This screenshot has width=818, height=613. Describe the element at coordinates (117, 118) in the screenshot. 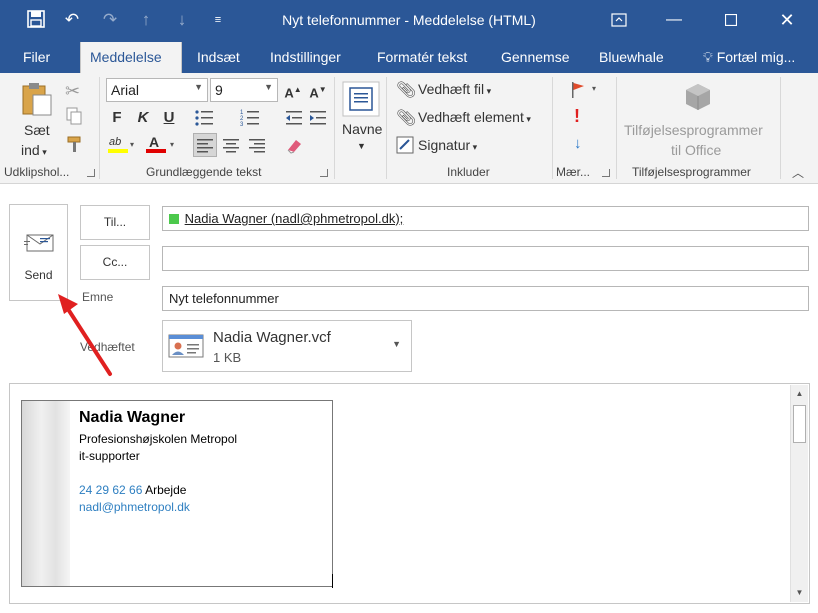

I see `bold-button: F` at that location.